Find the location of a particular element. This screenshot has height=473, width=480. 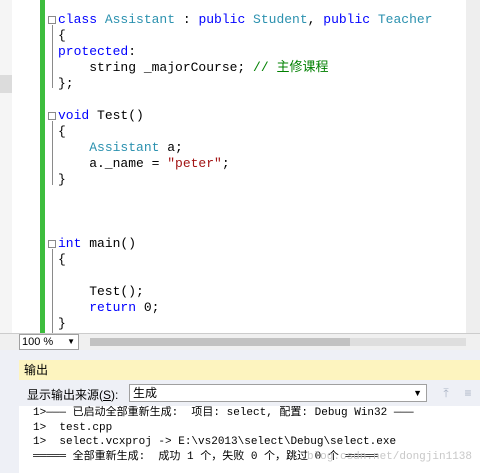

source-label-text: 显示输出来源( is located at coordinates (65, 395).